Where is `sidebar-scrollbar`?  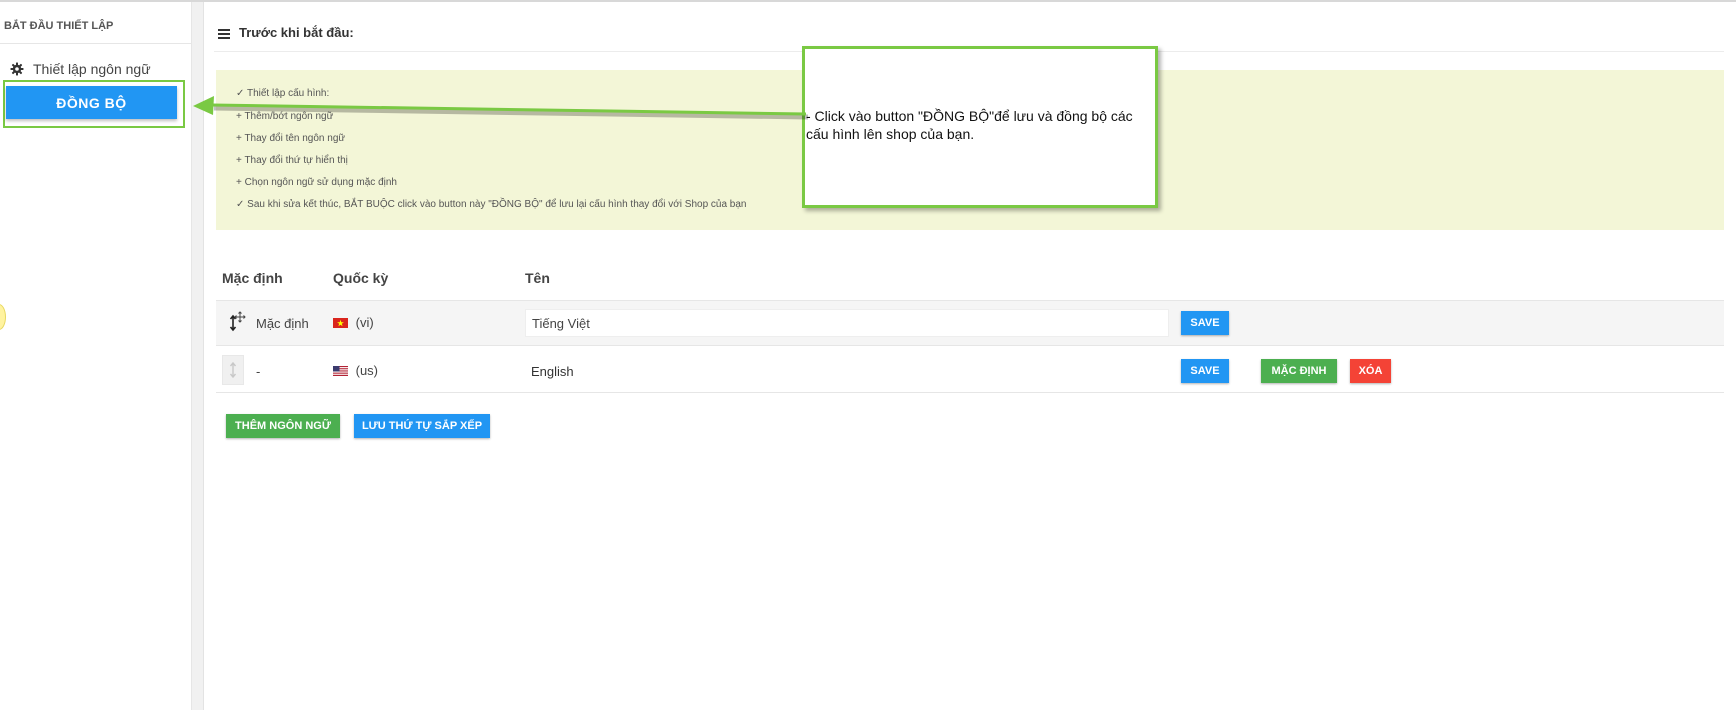 sidebar-scrollbar is located at coordinates (198, 356).